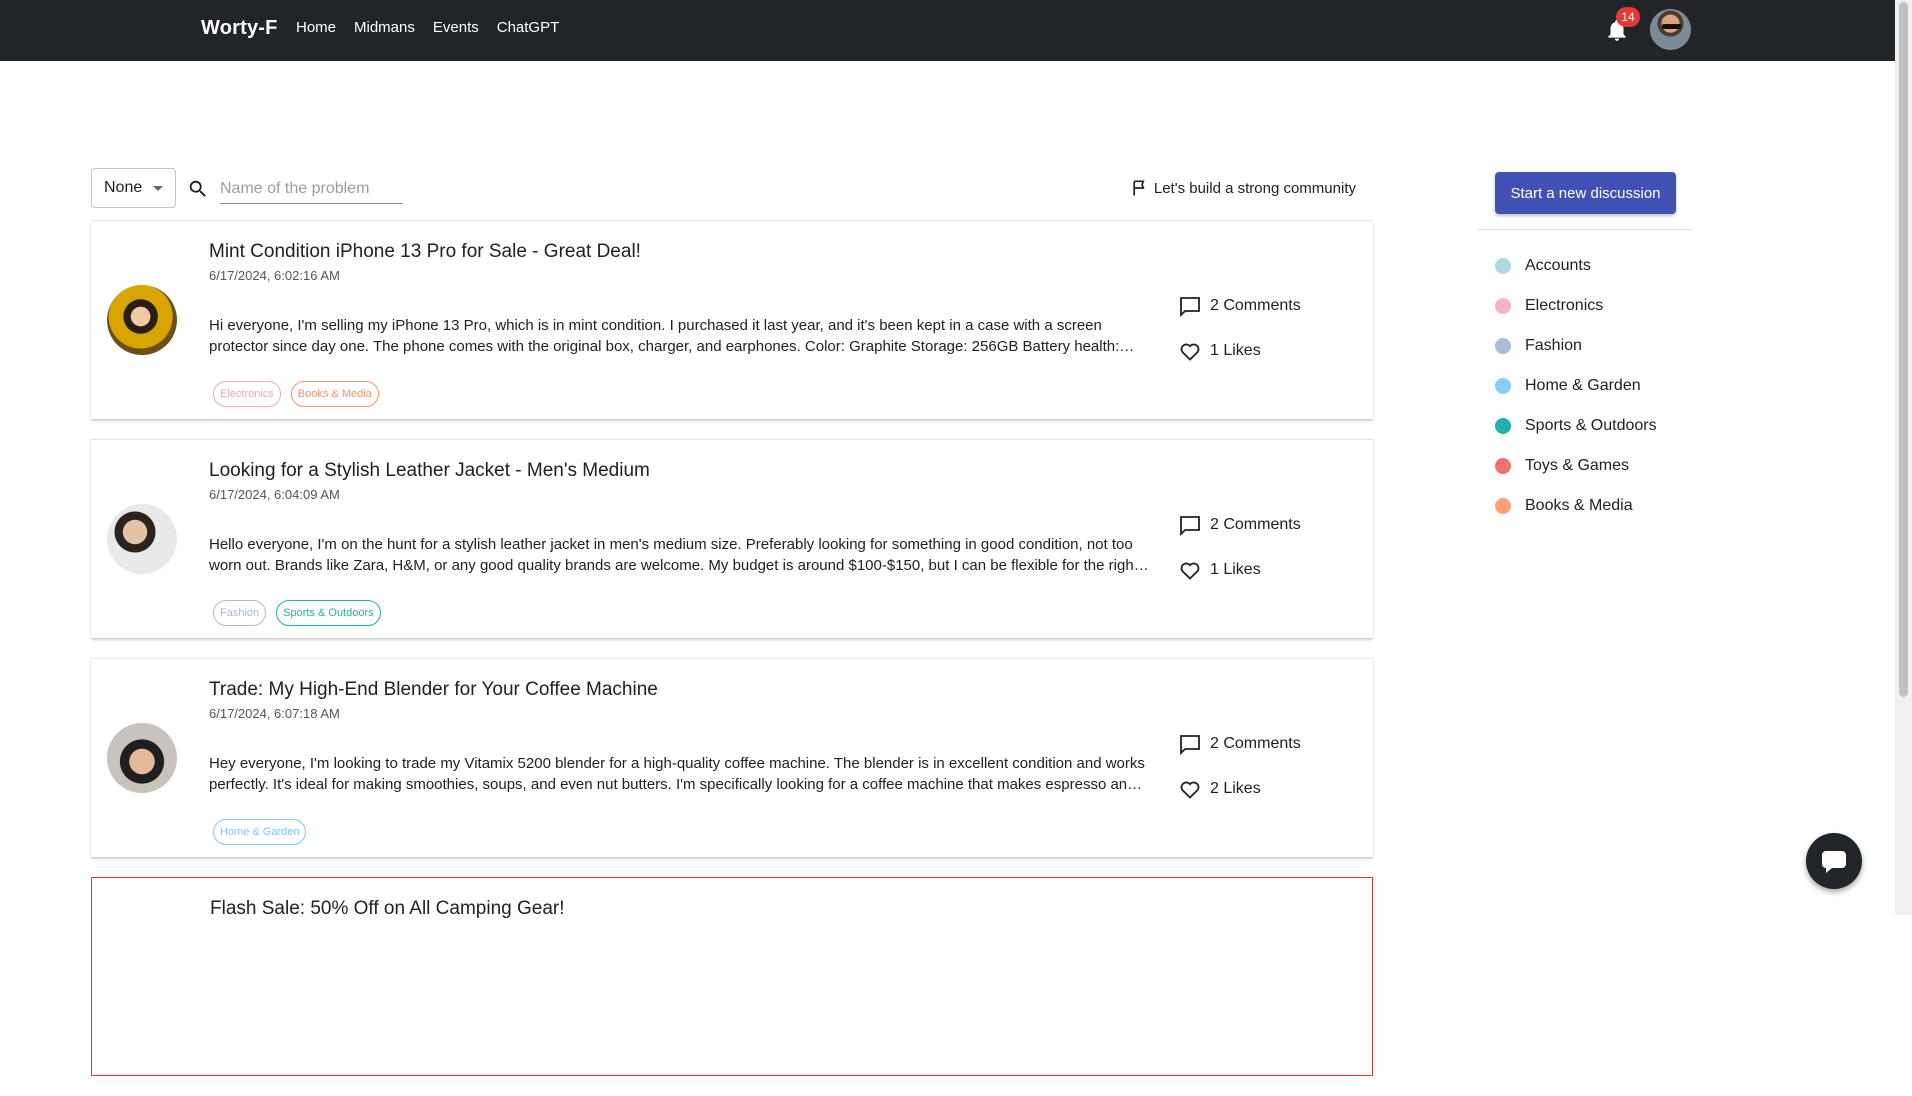 The width and height of the screenshot is (1912, 1096). I want to click on category-home-garden: Home & Garden, so click(1576, 386).